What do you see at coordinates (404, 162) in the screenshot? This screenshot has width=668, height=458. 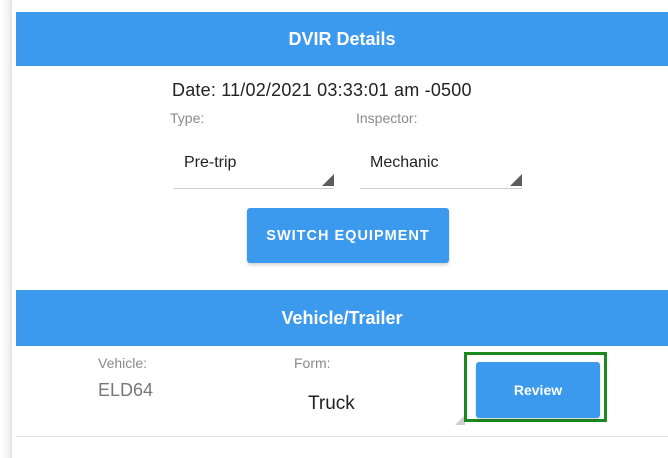 I see `inspector-select-value: Mechanic` at bounding box center [404, 162].